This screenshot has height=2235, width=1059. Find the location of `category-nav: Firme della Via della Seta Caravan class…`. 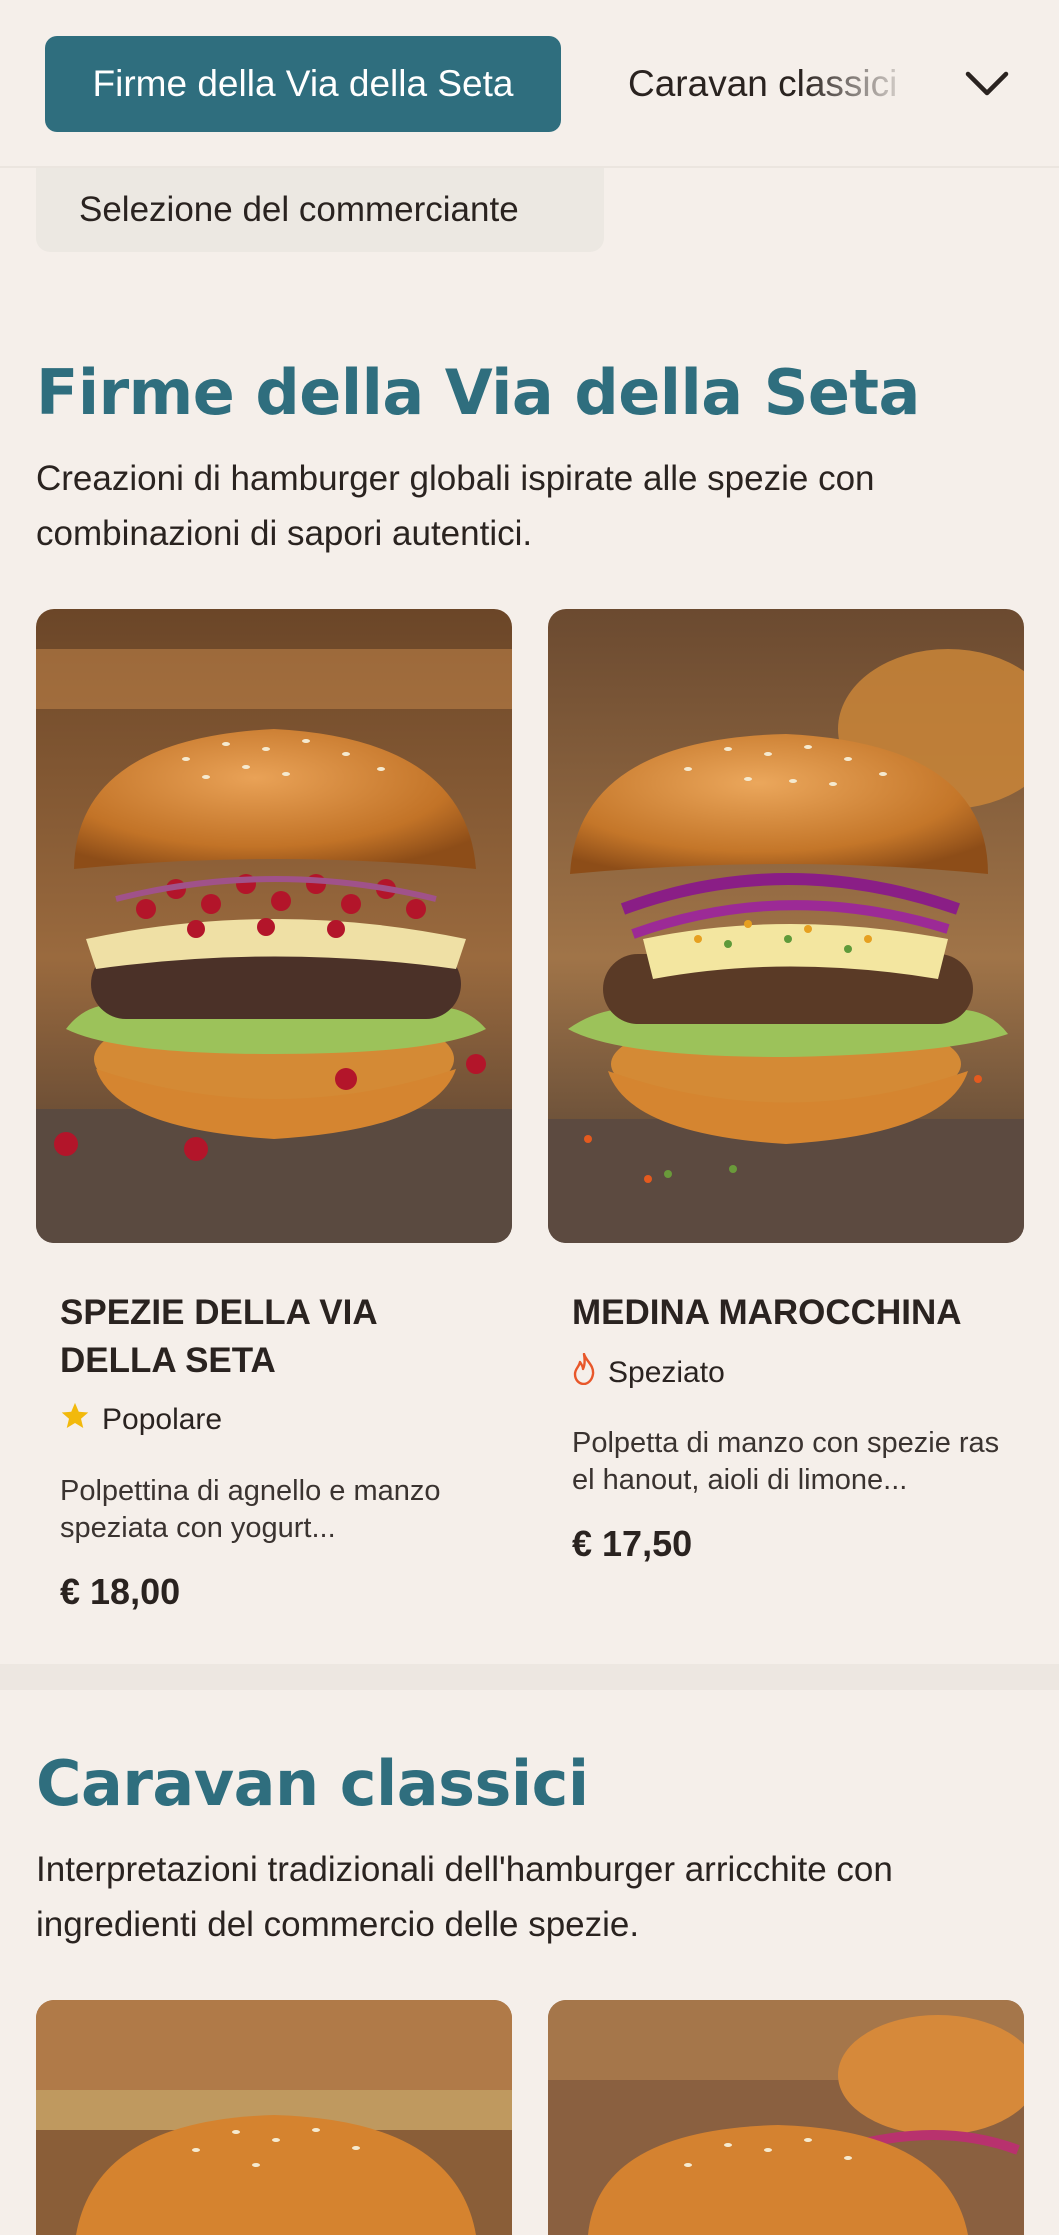

category-nav: Firme della Via della Seta Caravan class… is located at coordinates (529, 84).